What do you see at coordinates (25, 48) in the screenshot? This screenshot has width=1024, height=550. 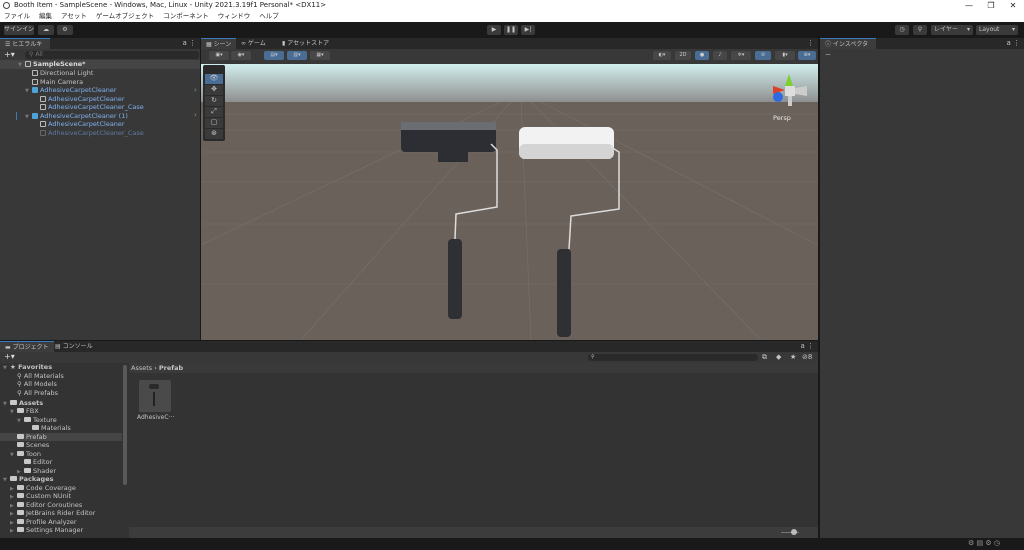 I see `tab-hierarchy: ☰ ヒエラルキー` at bounding box center [25, 48].